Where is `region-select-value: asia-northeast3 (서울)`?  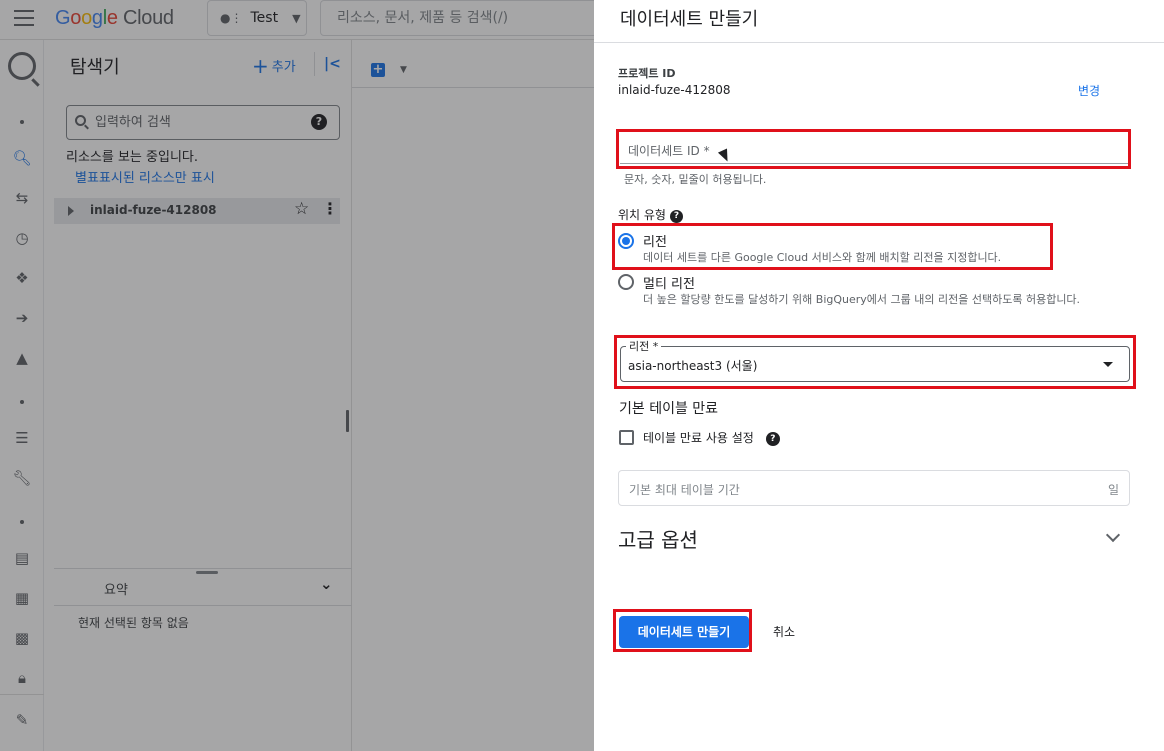 region-select-value: asia-northeast3 (서울) is located at coordinates (693, 366).